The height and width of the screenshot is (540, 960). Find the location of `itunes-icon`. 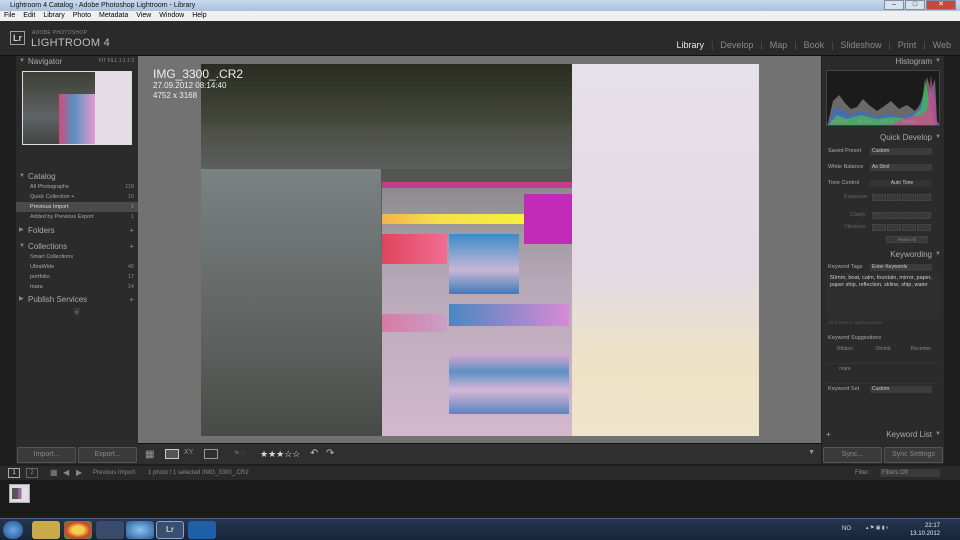

itunes-icon is located at coordinates (140, 530).